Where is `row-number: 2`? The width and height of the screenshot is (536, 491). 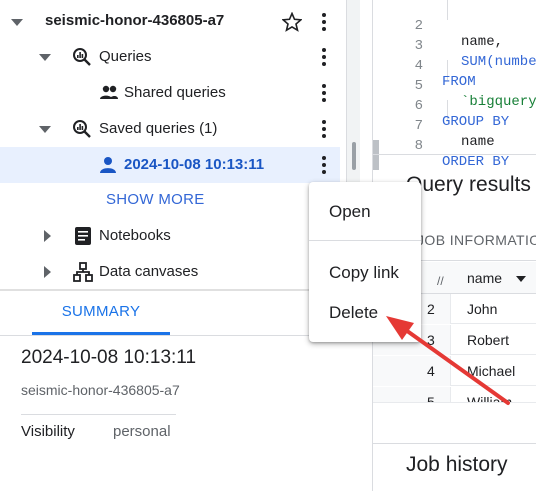 row-number: 2 is located at coordinates (431, 309).